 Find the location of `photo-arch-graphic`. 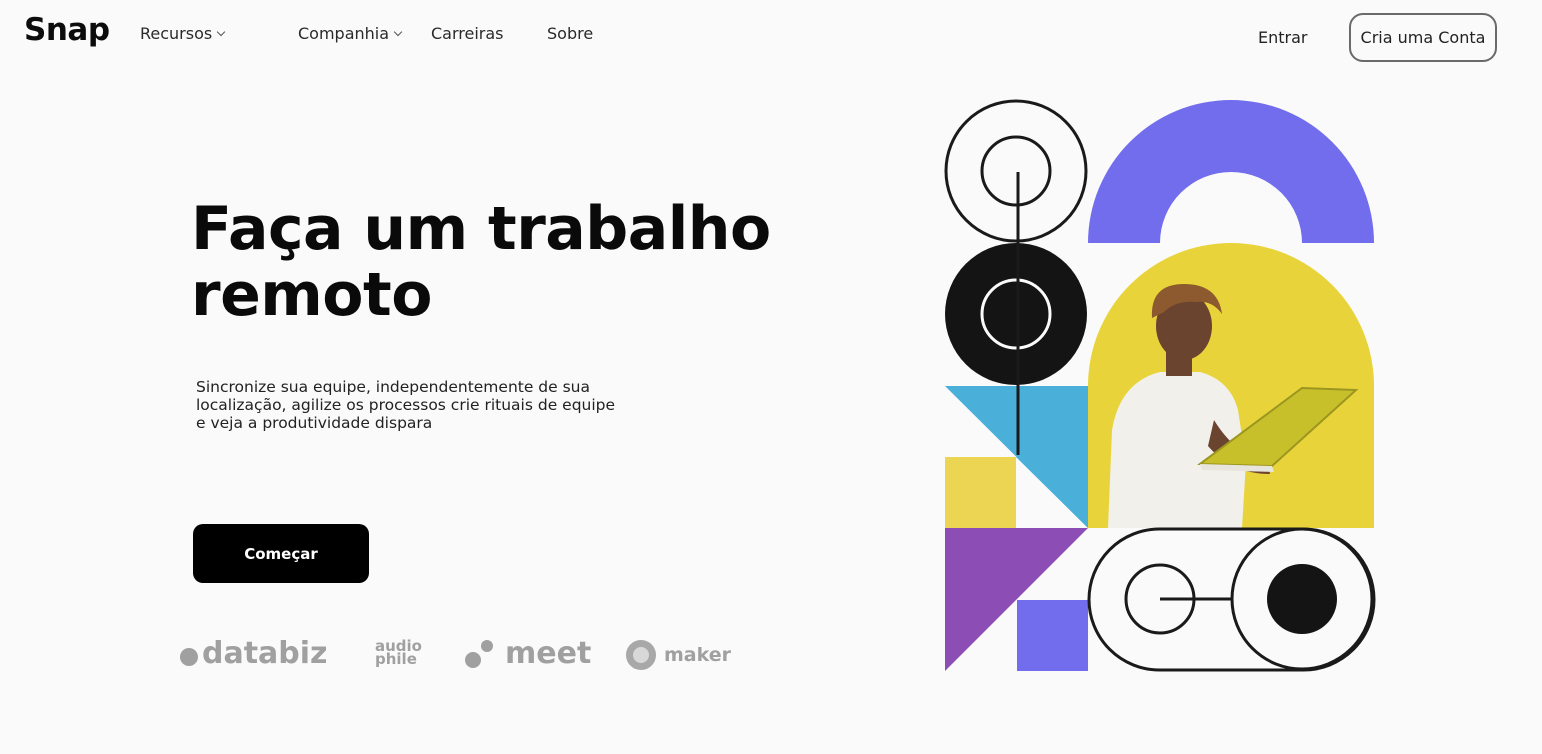

photo-arch-graphic is located at coordinates (1231, 385).